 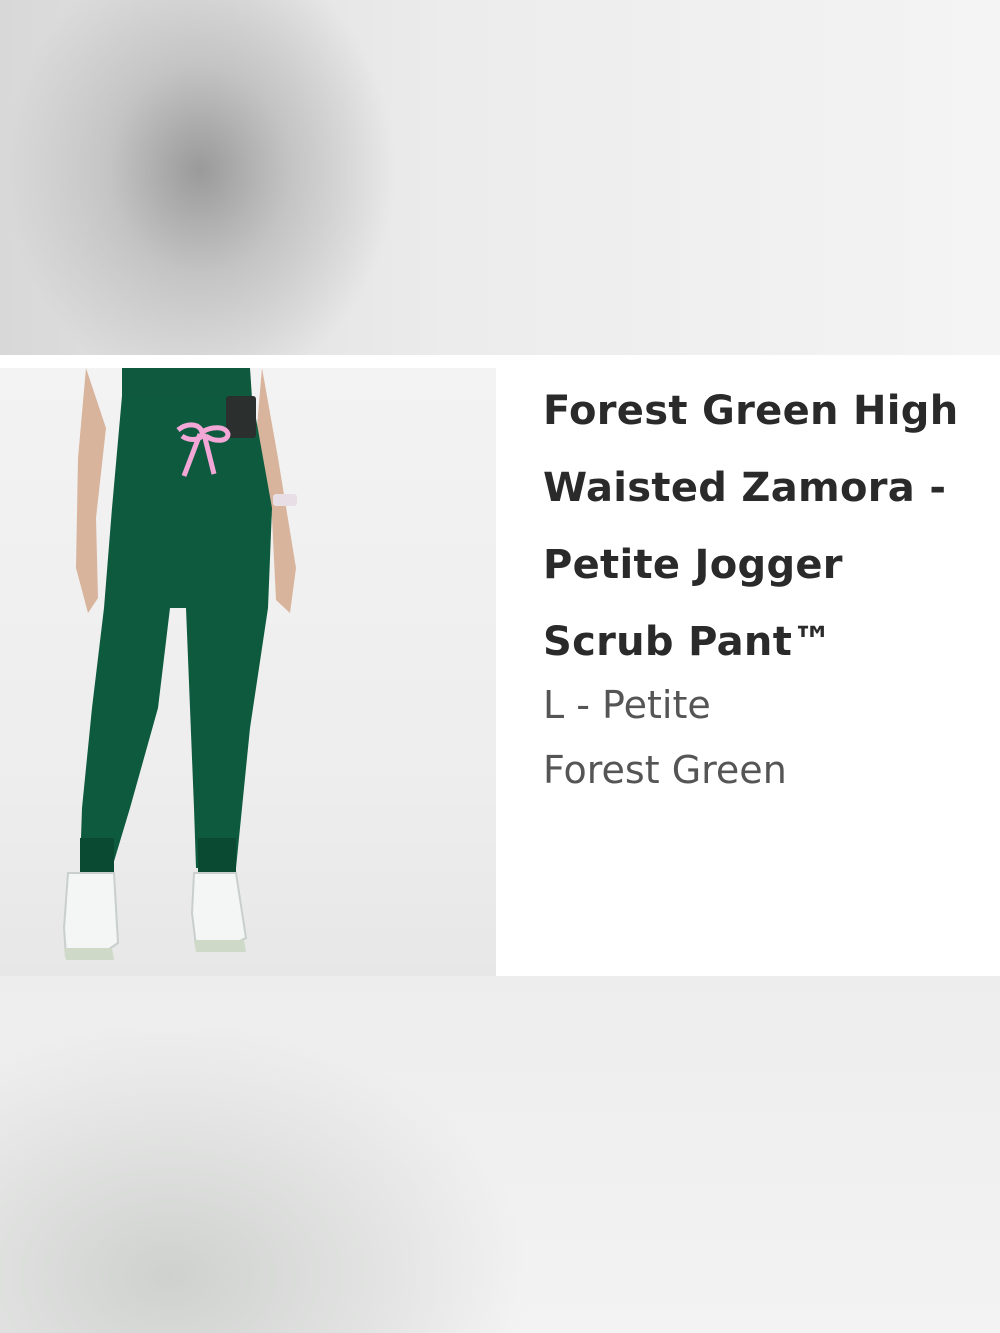 I want to click on jogger-pant-illustration, so click(x=179, y=664).